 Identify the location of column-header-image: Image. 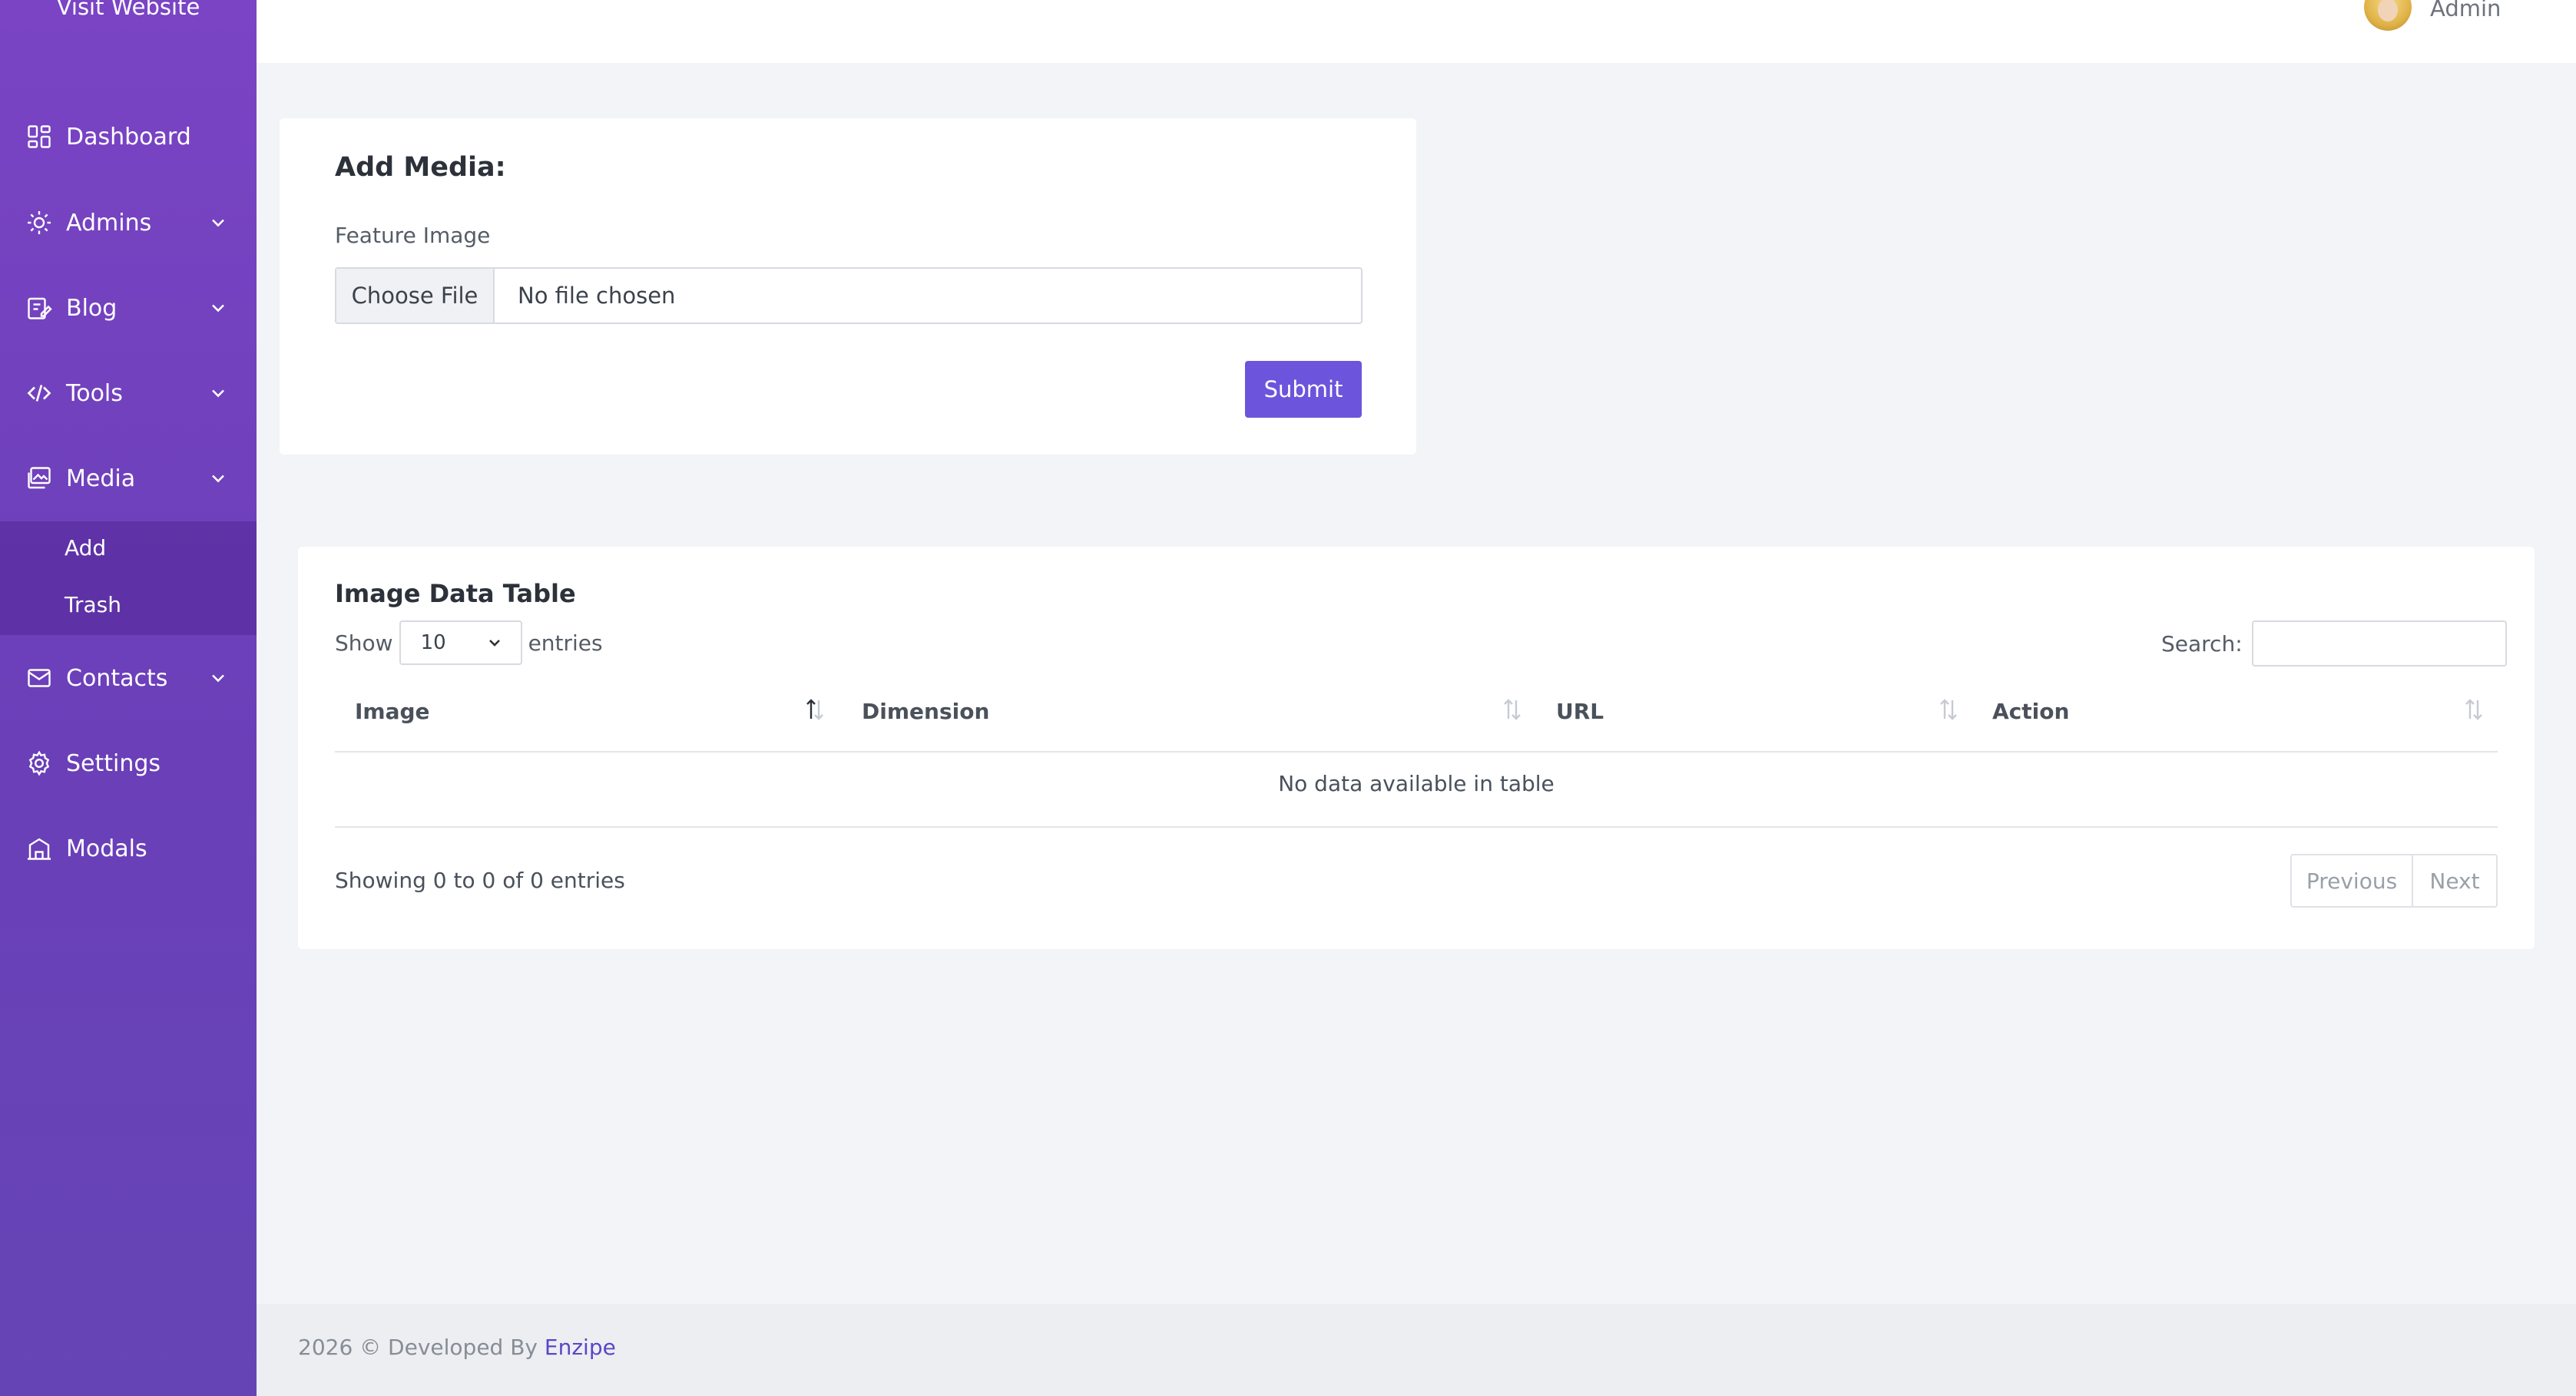
(392, 711).